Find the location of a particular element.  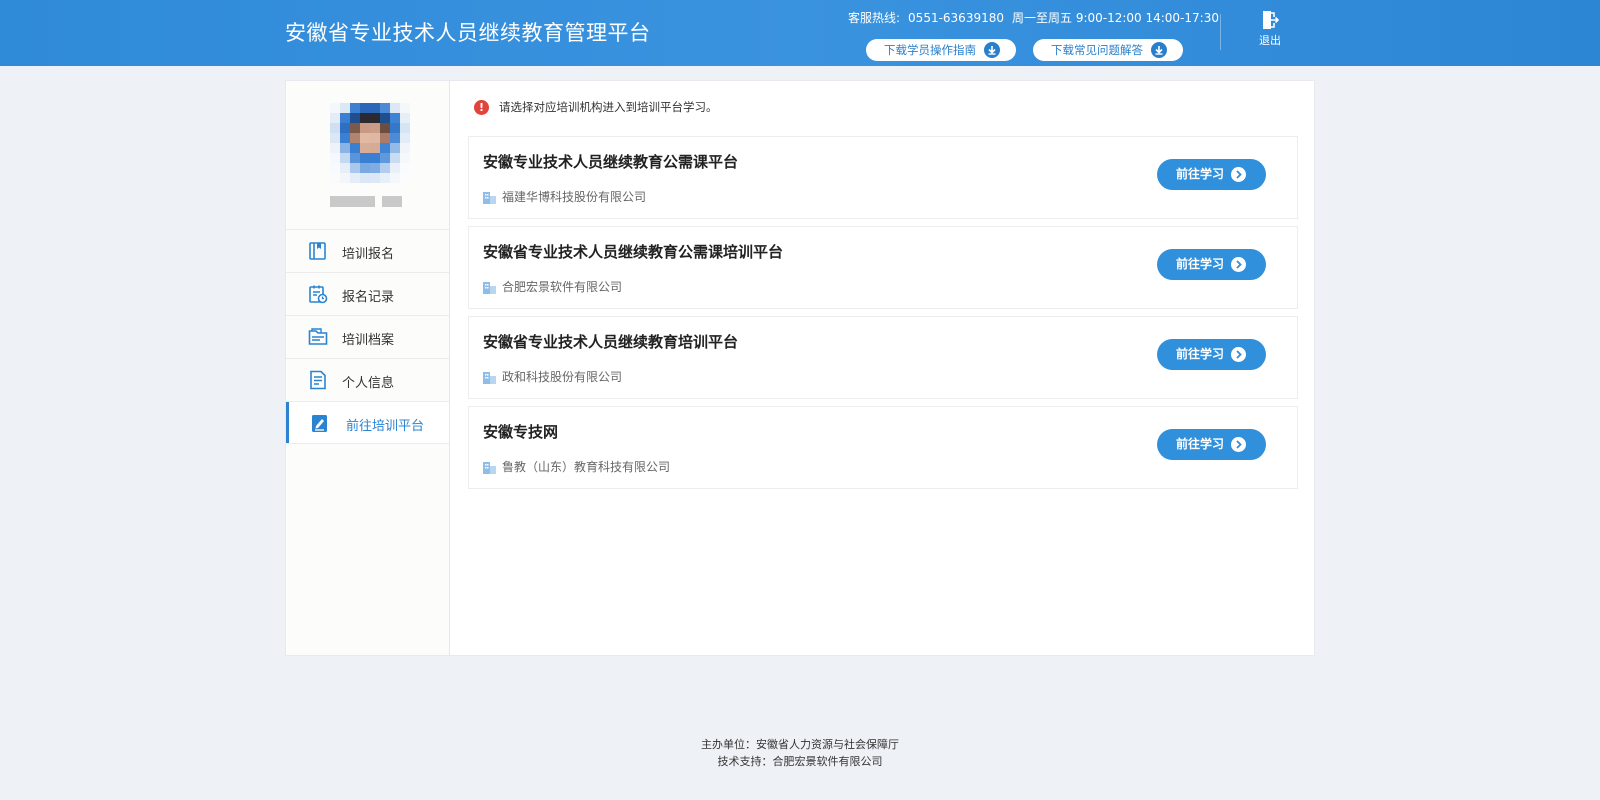

download-guide-button: 下载学员操作指南 is located at coordinates (941, 50).